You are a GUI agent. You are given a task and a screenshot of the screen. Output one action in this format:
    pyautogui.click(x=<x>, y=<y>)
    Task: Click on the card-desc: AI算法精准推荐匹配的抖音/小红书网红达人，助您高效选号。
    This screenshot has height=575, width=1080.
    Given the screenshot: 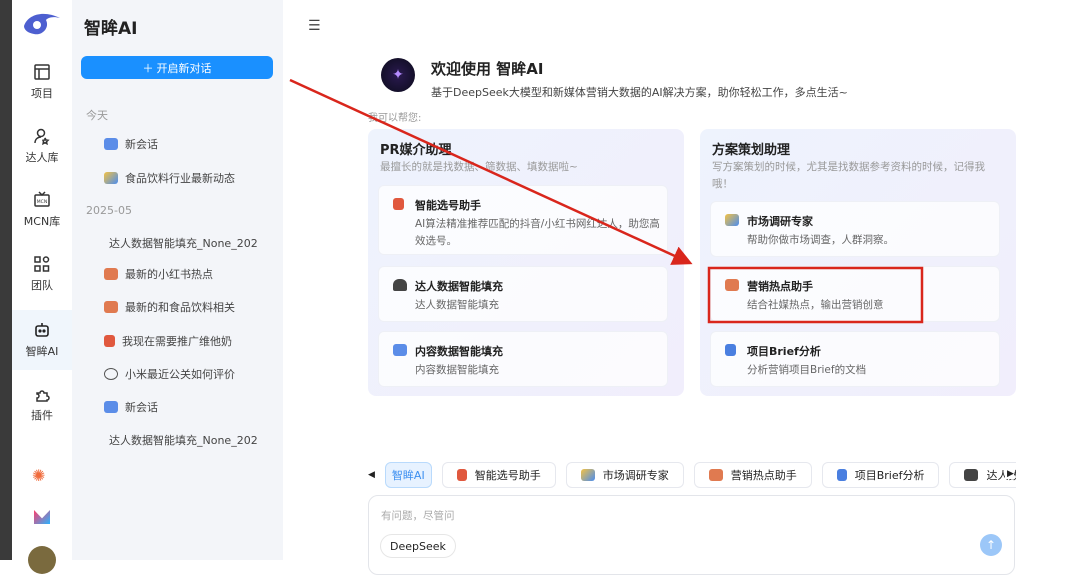 What is the action you would take?
    pyautogui.click(x=537, y=232)
    